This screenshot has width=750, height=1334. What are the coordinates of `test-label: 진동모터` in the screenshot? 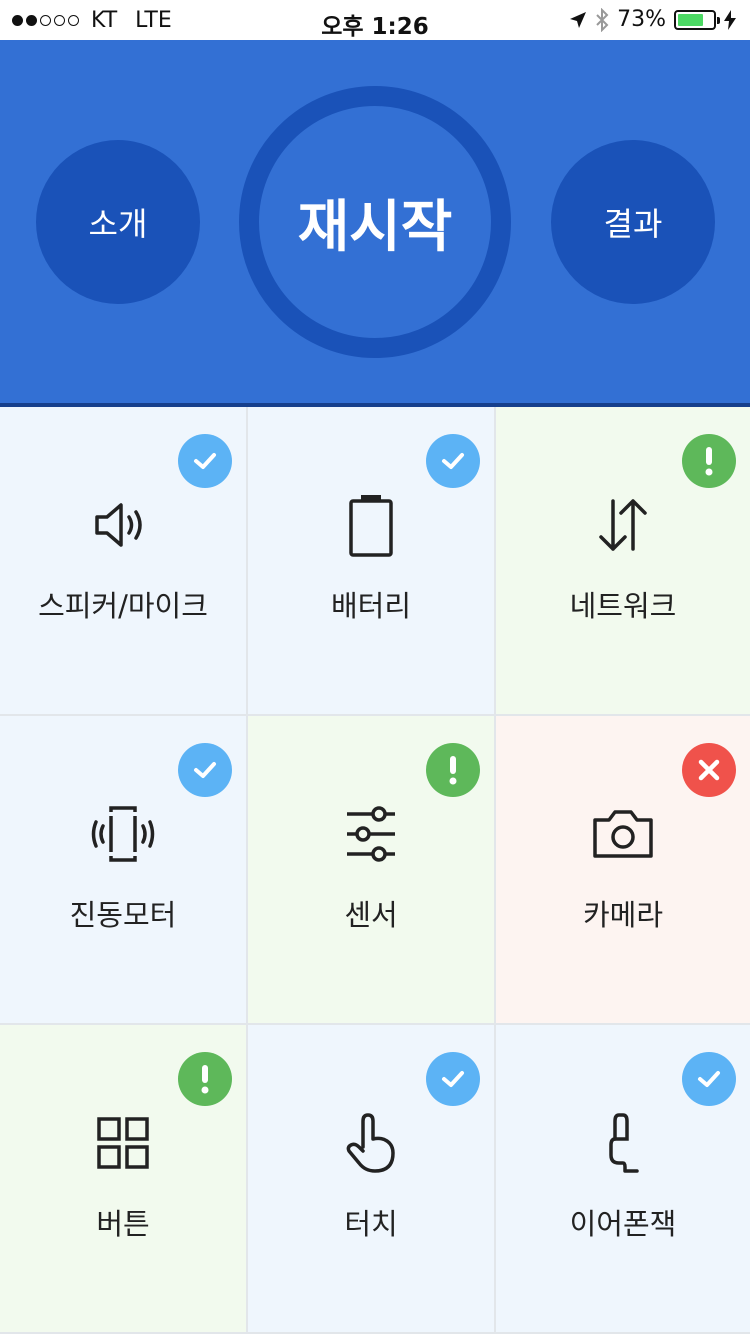 It's located at (123, 915).